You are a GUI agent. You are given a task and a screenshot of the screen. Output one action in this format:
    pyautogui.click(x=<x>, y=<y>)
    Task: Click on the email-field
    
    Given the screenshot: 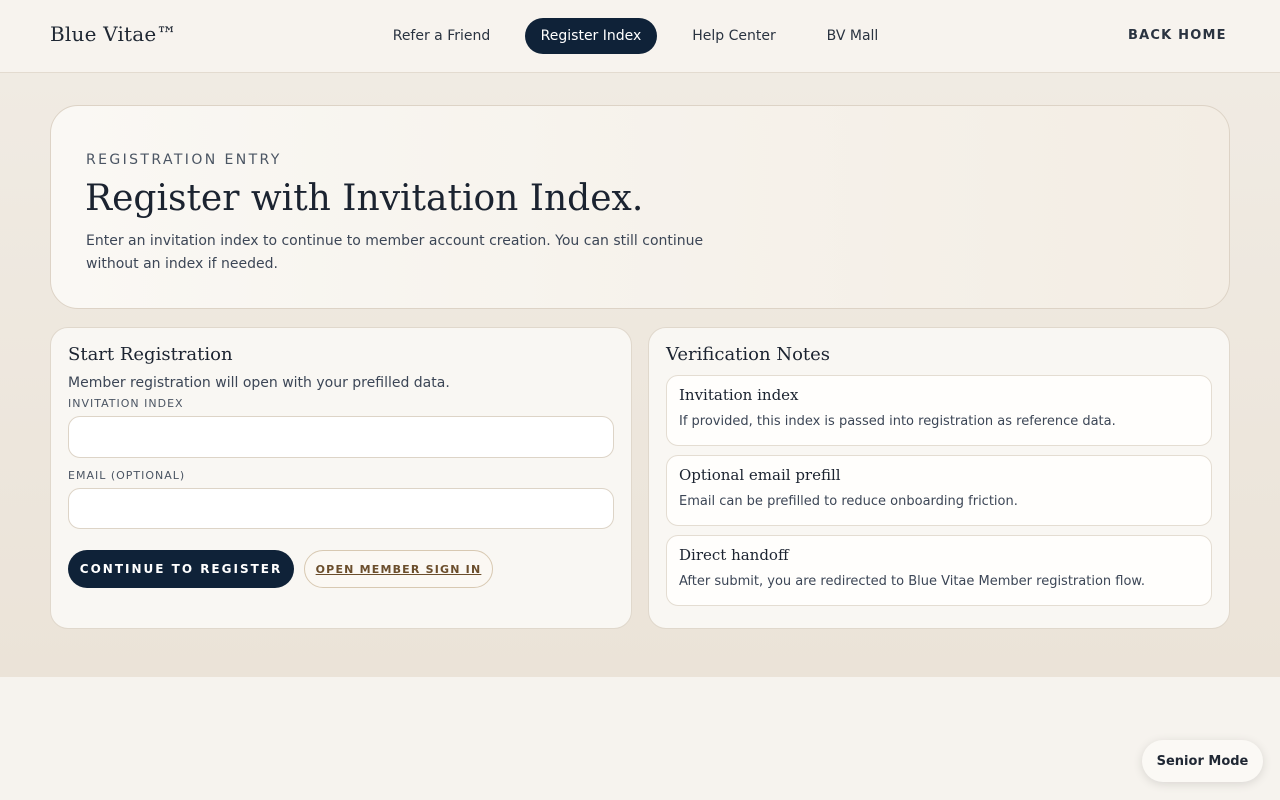 What is the action you would take?
    pyautogui.click(x=341, y=508)
    